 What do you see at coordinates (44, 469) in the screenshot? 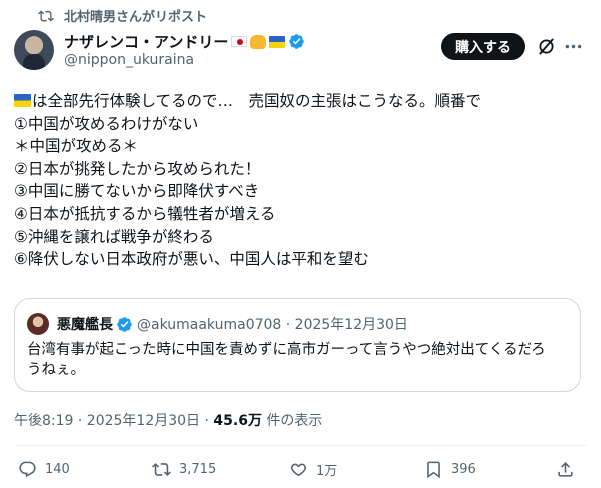
I see `reply-button: 140` at bounding box center [44, 469].